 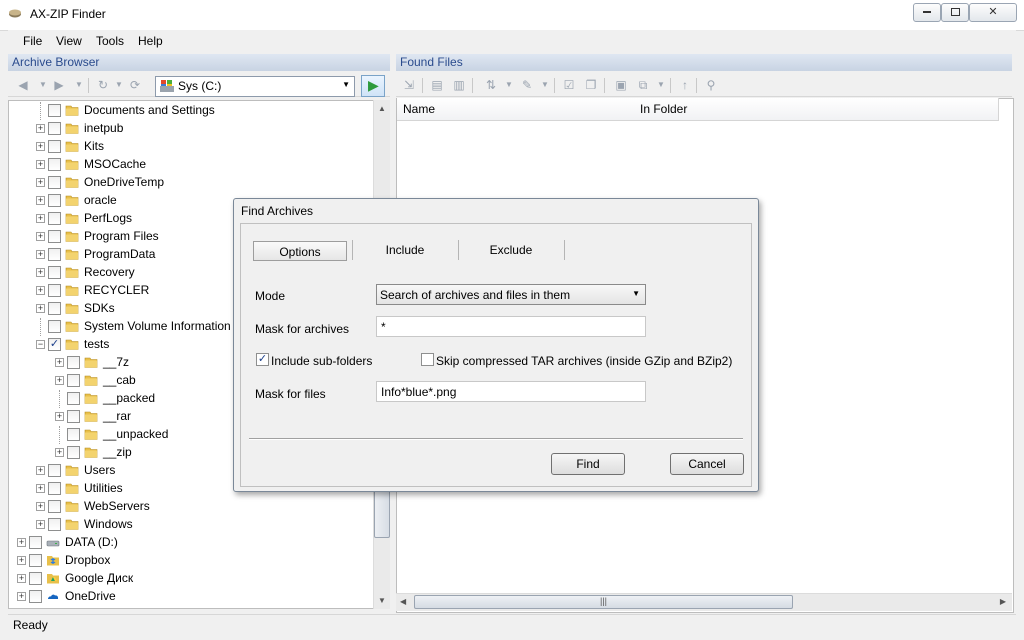 What do you see at coordinates (191, 129) in the screenshot?
I see `tree-item: + inetpub` at bounding box center [191, 129].